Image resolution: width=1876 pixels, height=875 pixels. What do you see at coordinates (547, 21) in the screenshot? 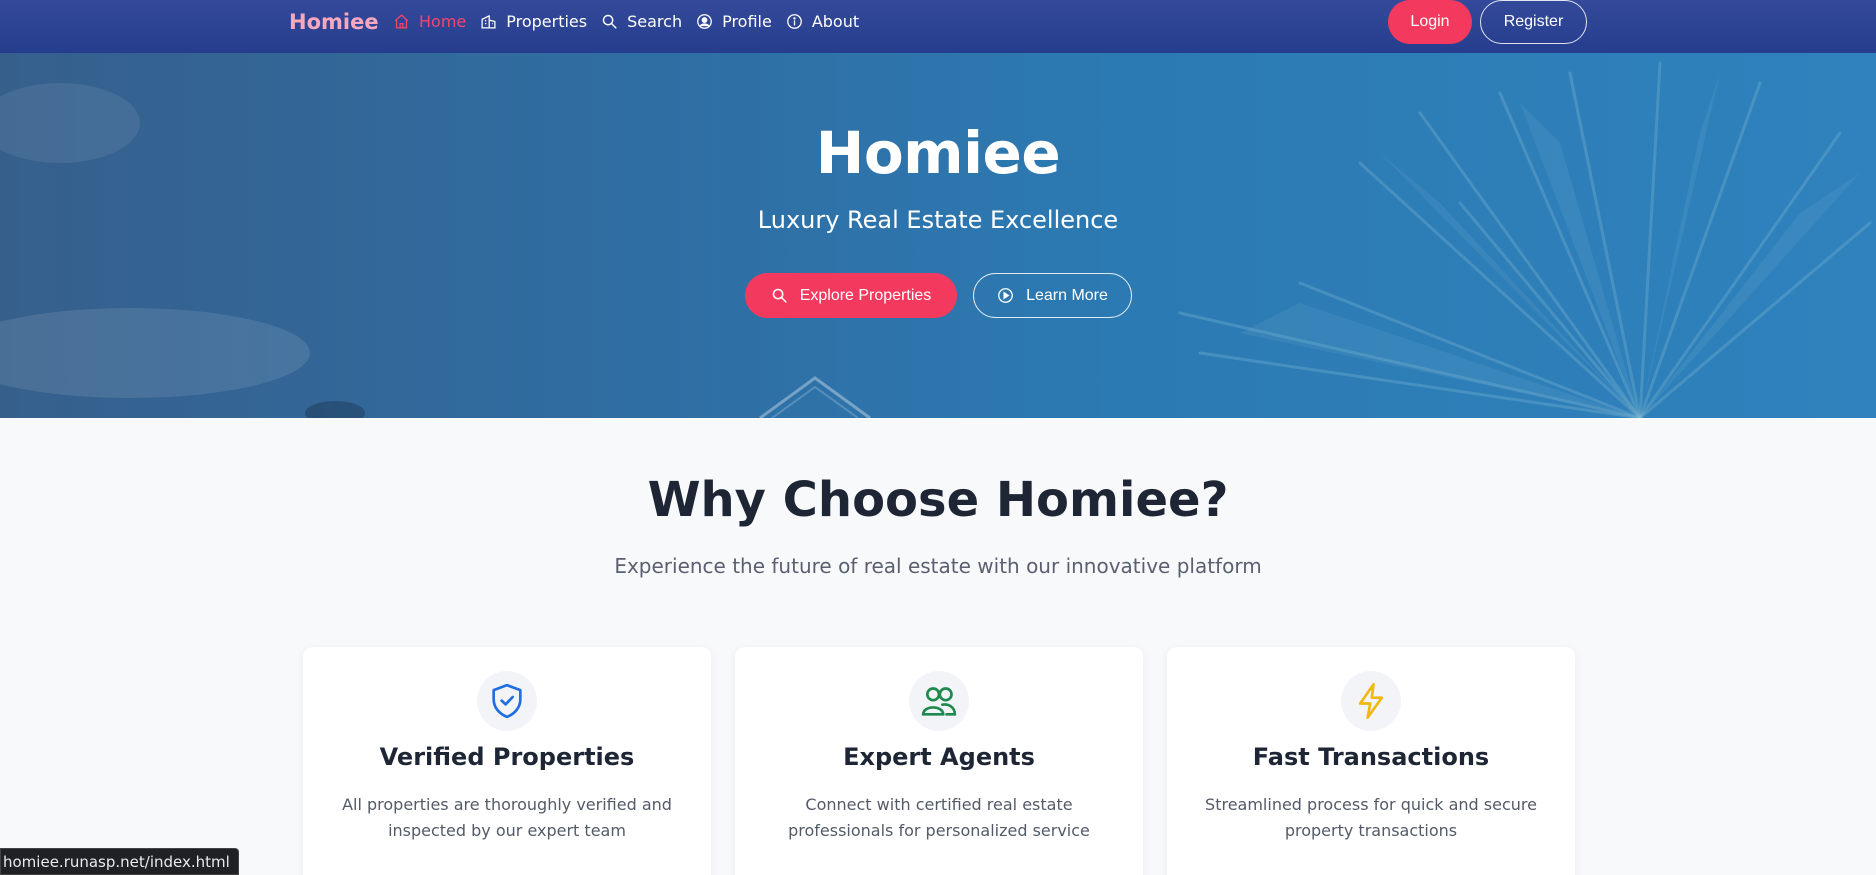
I see `nav-link-label: Properties` at bounding box center [547, 21].